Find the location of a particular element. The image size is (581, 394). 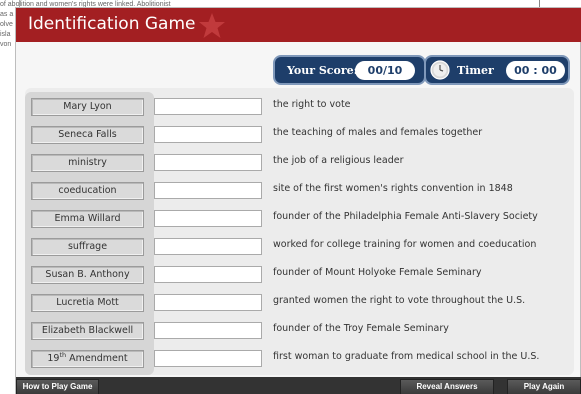

term-tile: coeducation is located at coordinates (87, 191).